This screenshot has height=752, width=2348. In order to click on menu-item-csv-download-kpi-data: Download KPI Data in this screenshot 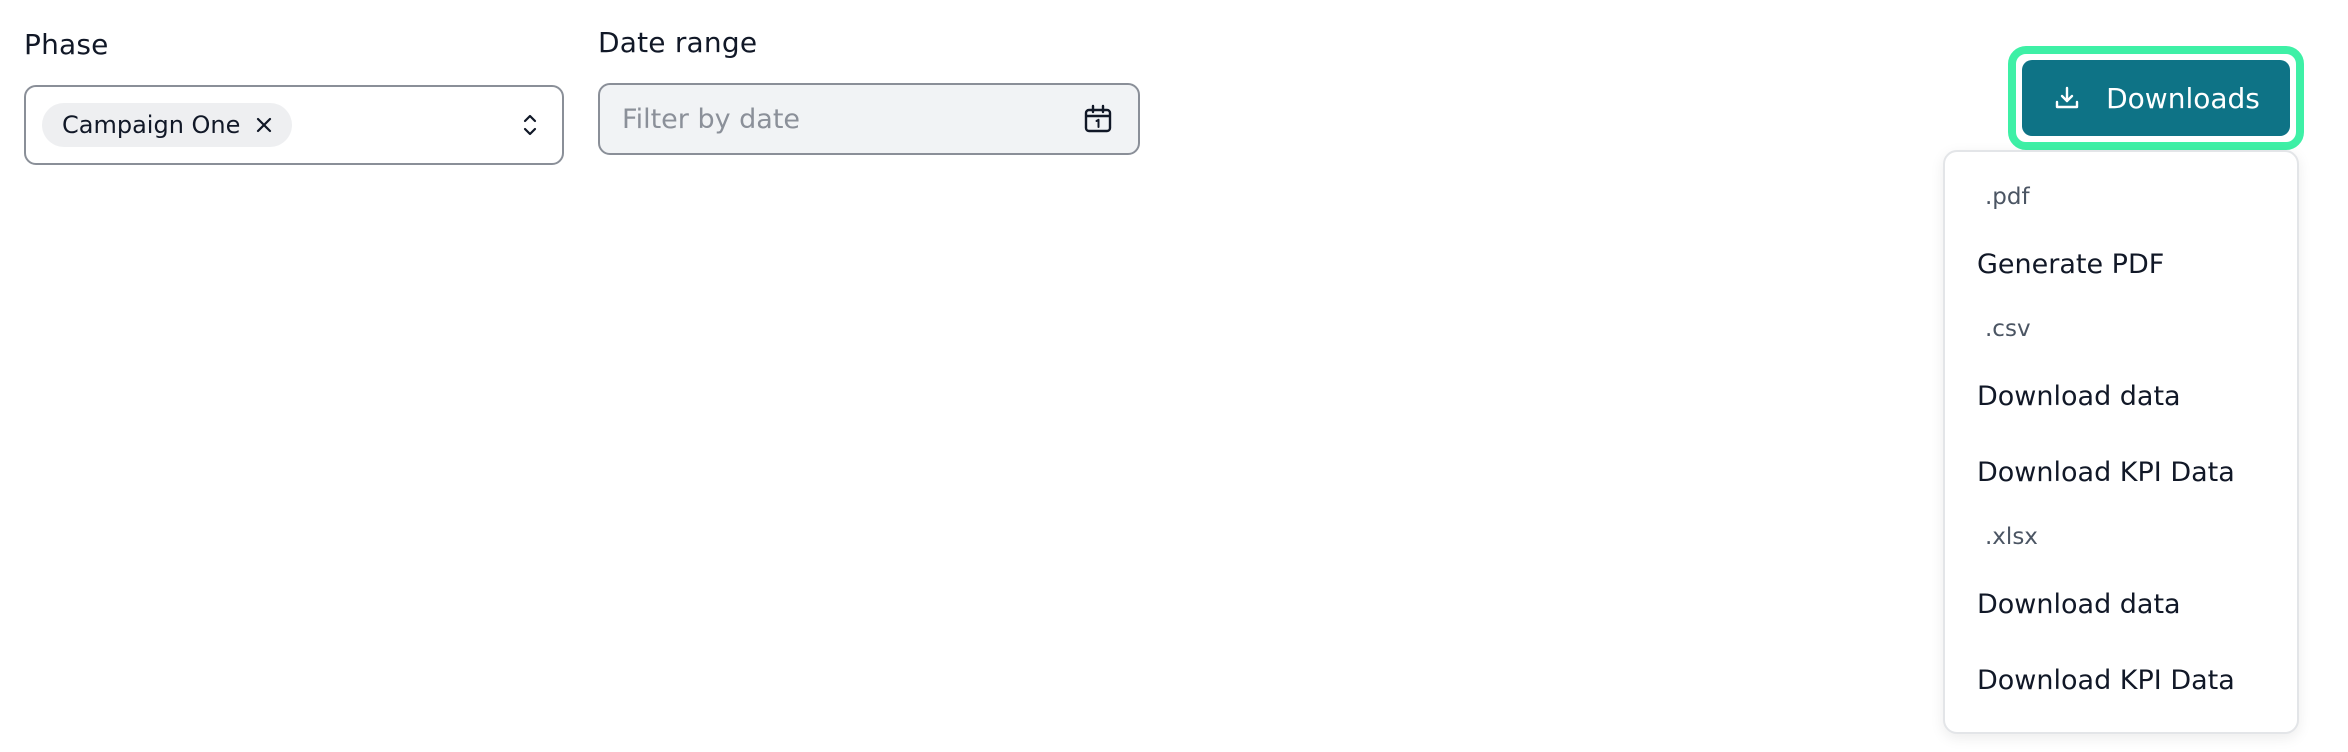, I will do `click(2121, 472)`.